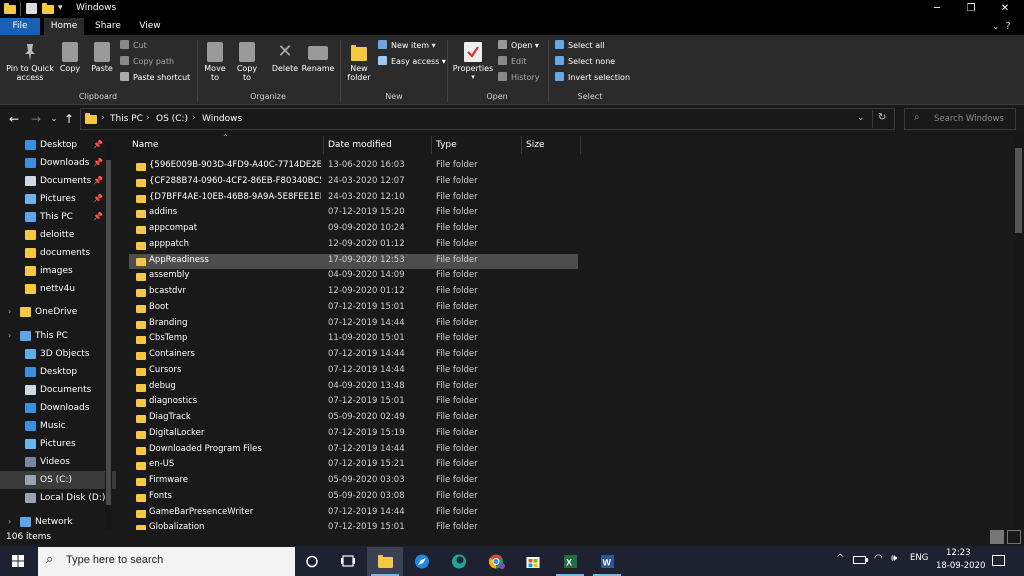 The height and width of the screenshot is (576, 1024). I want to click on table-row: DiagTrack 05-09-2020 02:49 File folder, so click(353, 419).